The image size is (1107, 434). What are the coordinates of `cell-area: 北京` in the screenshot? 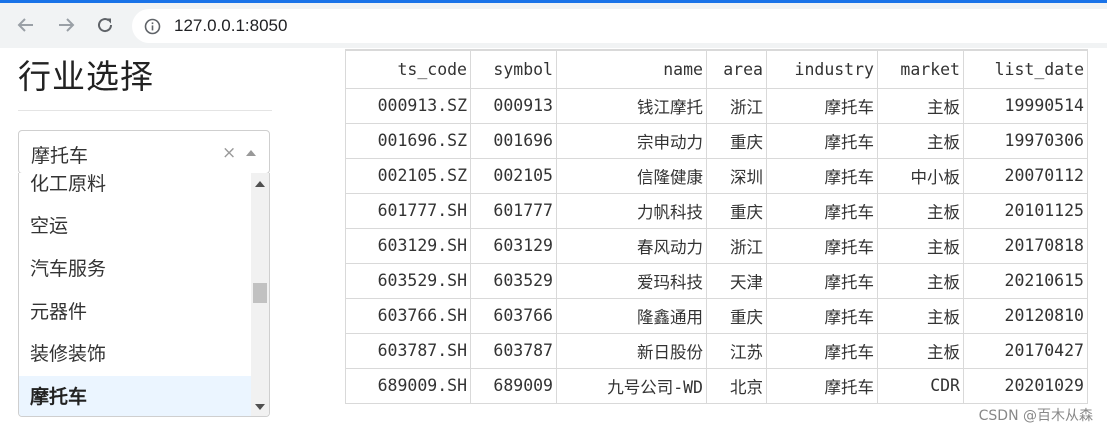 It's located at (736, 385).